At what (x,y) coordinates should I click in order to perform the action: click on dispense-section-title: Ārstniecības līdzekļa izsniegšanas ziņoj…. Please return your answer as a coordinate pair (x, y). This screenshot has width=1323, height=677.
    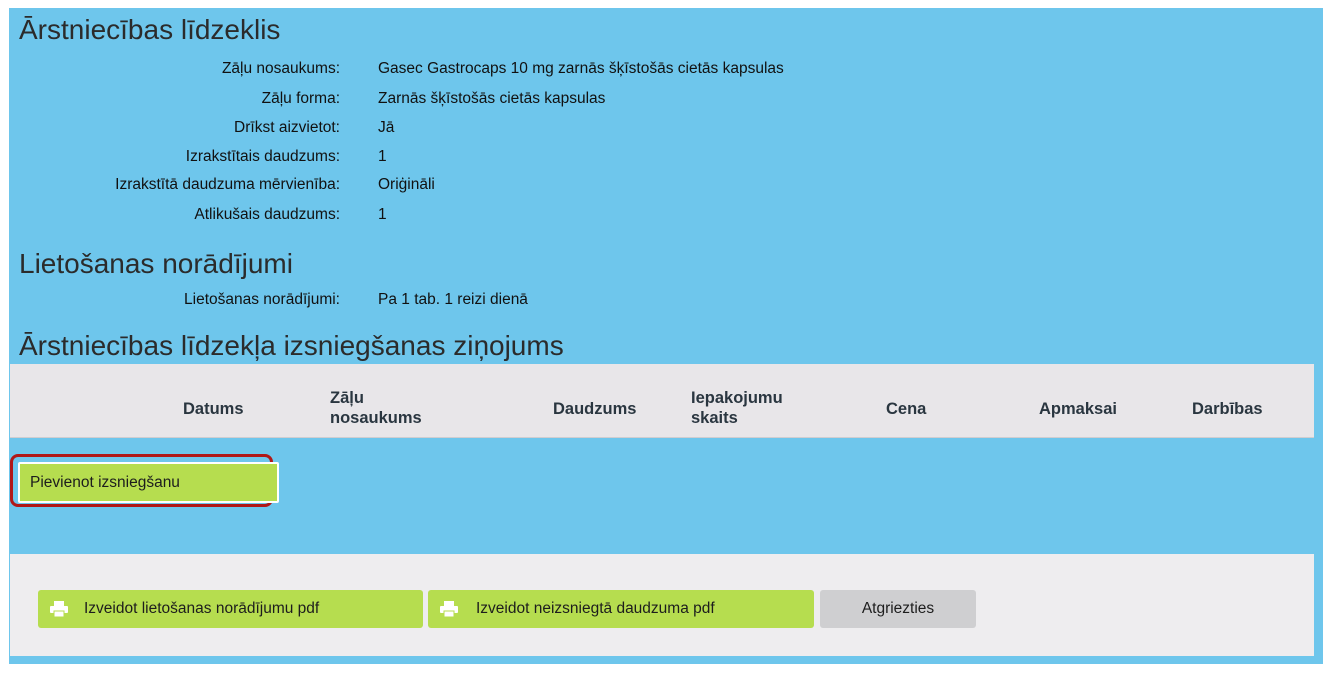
    Looking at the image, I should click on (291, 345).